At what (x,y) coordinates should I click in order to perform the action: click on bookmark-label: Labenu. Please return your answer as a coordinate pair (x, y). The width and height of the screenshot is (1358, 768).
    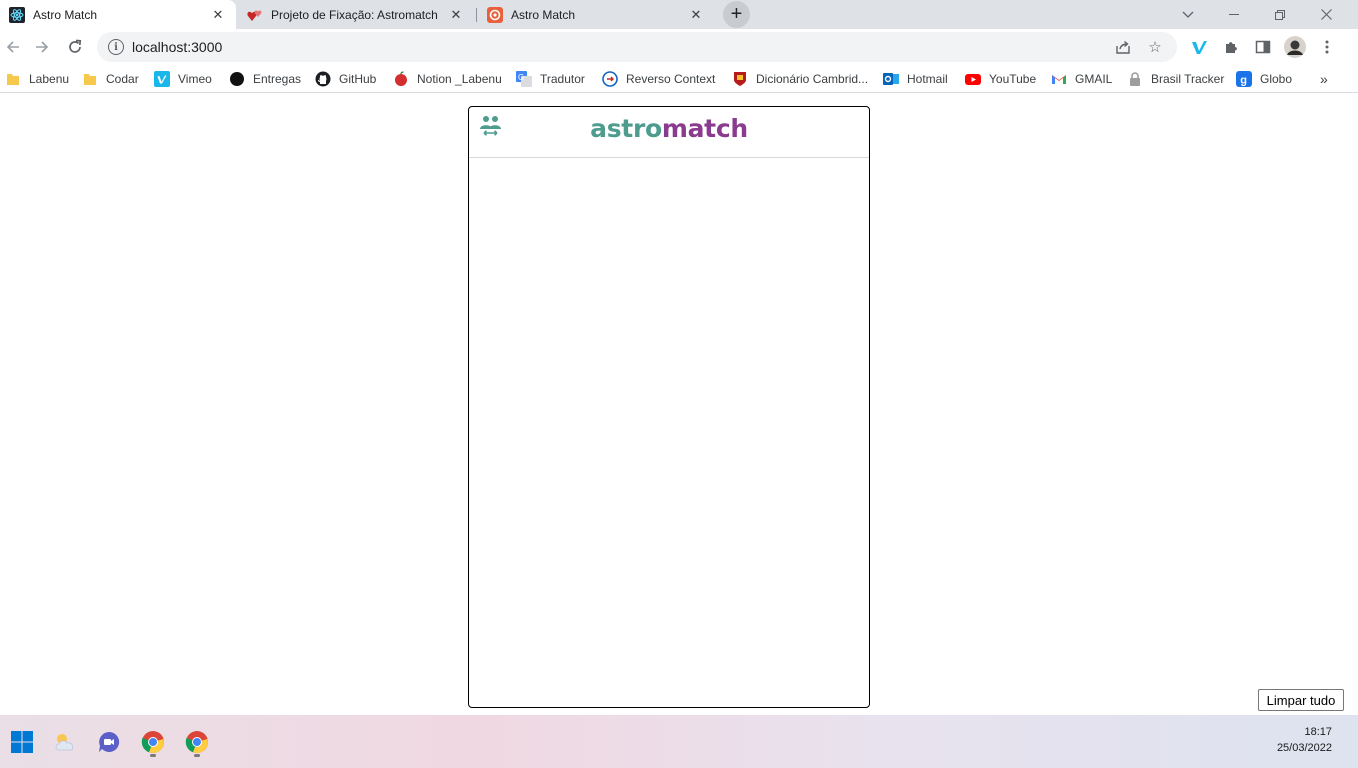
    Looking at the image, I should click on (49, 79).